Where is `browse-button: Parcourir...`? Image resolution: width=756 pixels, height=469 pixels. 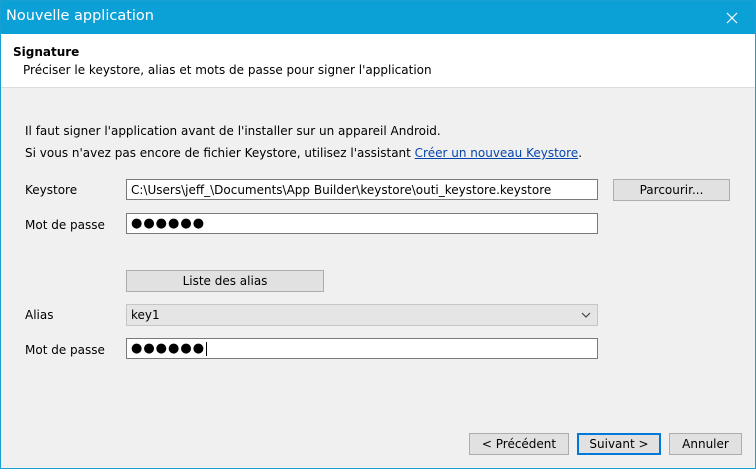 browse-button: Parcourir... is located at coordinates (671, 190).